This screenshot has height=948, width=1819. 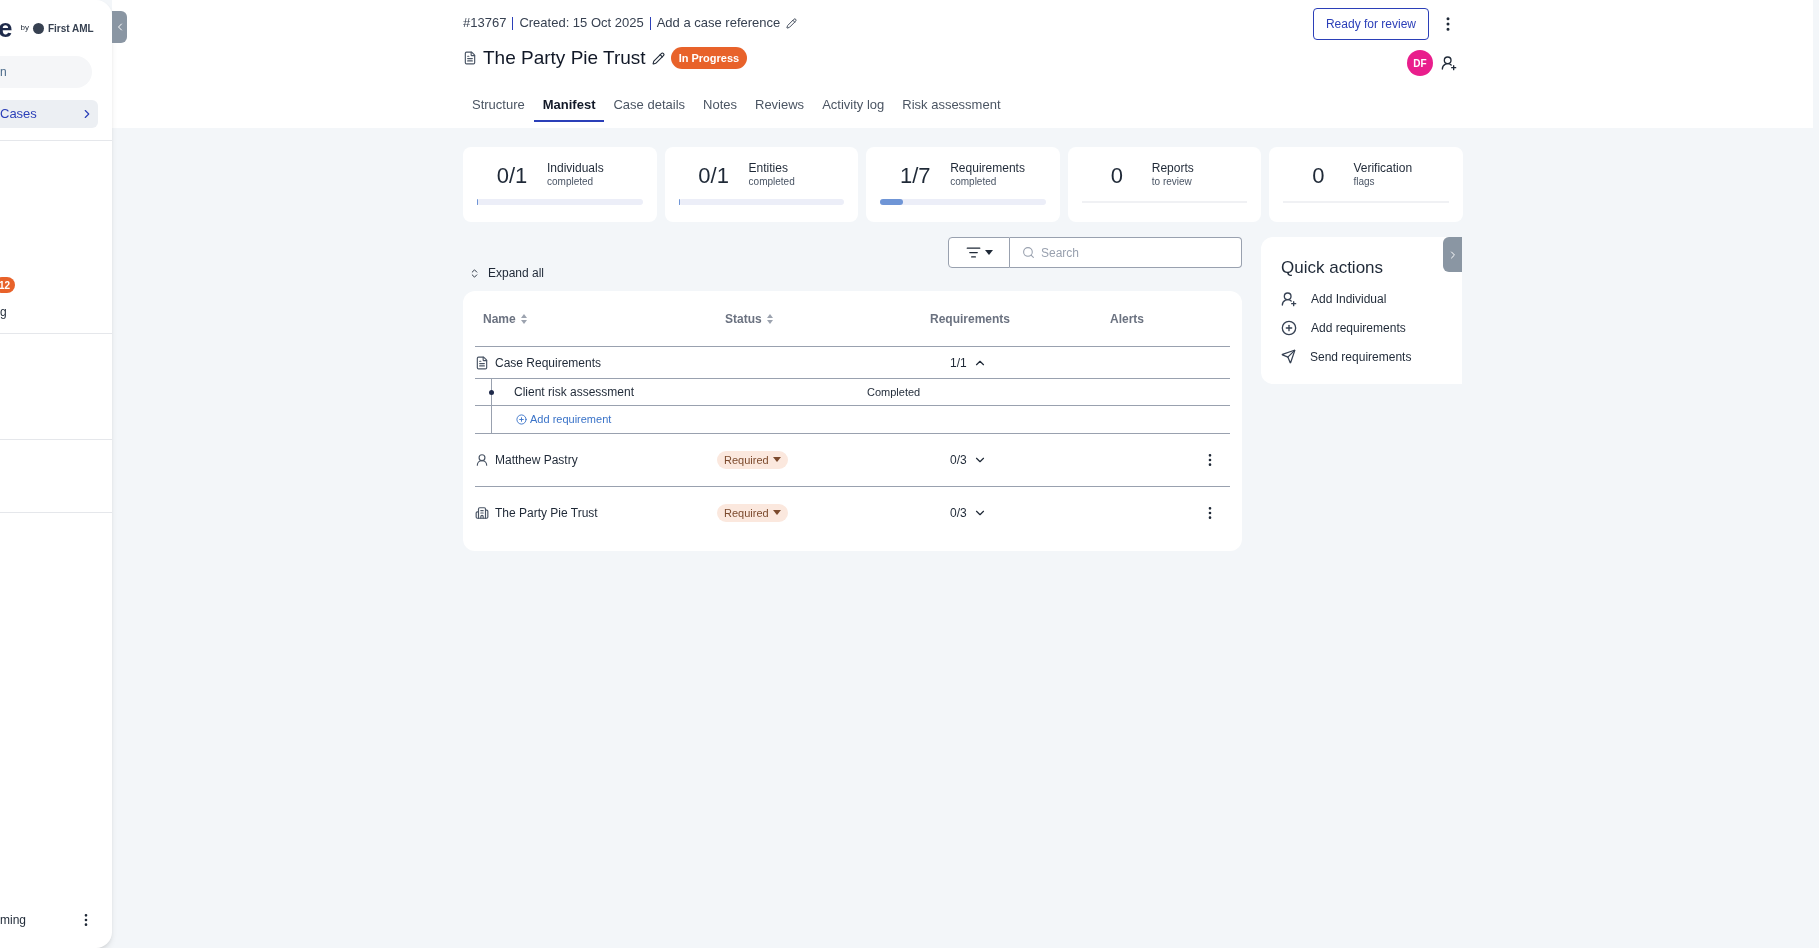 What do you see at coordinates (1364, 182) in the screenshot?
I see `stat-sublabel: flags` at bounding box center [1364, 182].